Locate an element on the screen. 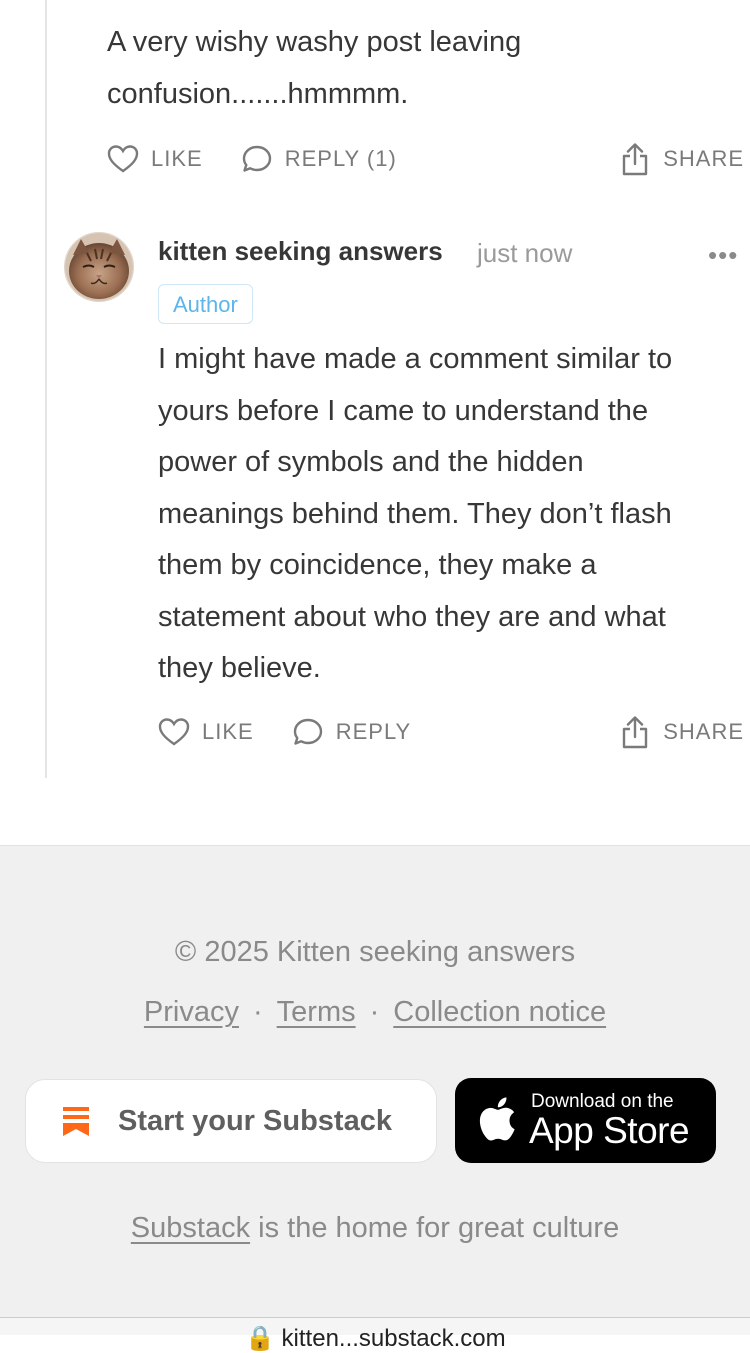  reply-comment-line: power of symbols and the hidden is located at coordinates (371, 462).